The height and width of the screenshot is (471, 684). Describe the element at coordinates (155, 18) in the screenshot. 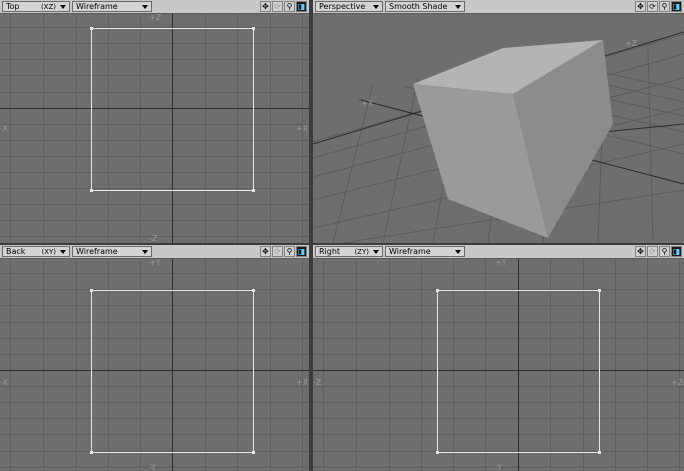

I see `axis-label-top: +Z` at that location.